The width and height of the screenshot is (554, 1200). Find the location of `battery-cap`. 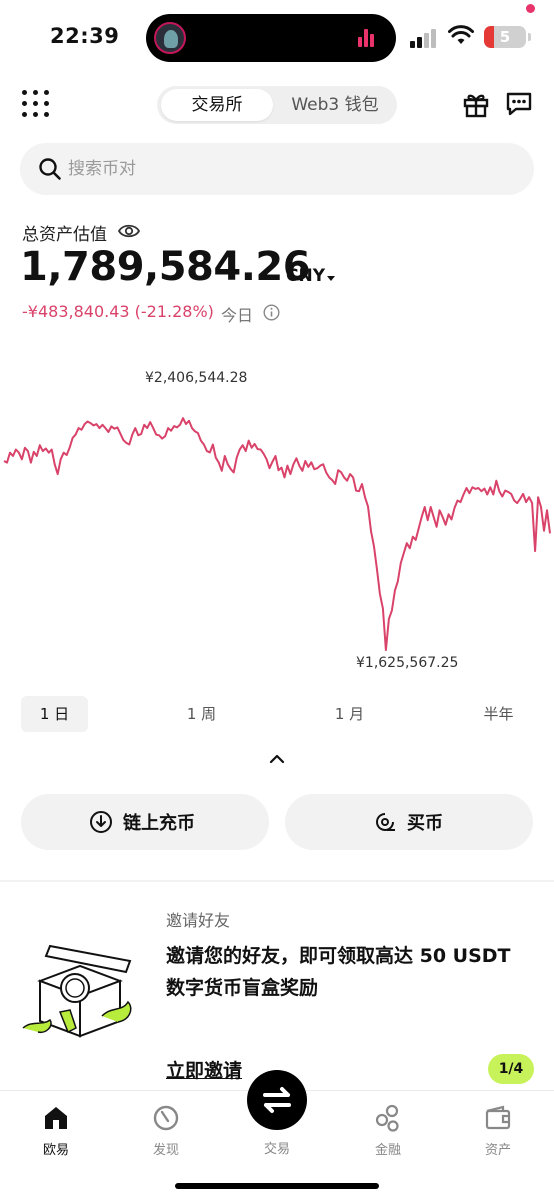

battery-cap is located at coordinates (529, 37).